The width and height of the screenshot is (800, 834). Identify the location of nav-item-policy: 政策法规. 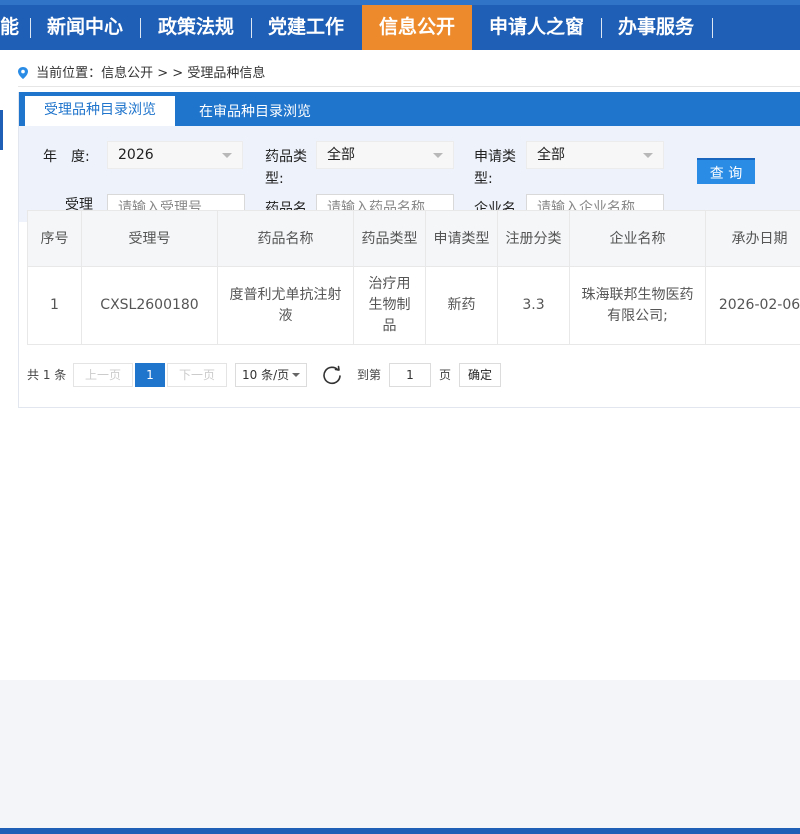
(196, 27).